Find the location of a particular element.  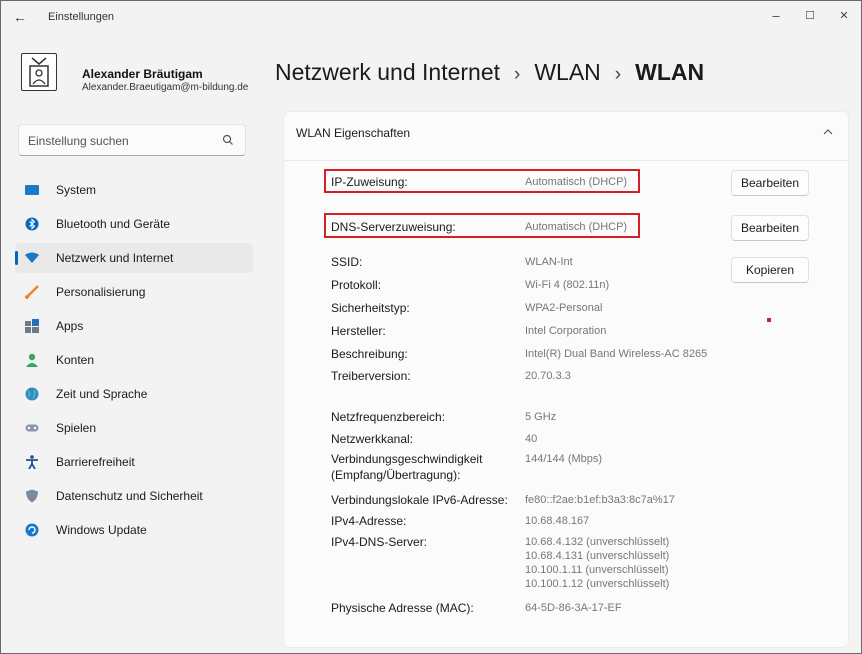

dns-assignment-label: DNS-Serverzuweisung: is located at coordinates (393, 227).